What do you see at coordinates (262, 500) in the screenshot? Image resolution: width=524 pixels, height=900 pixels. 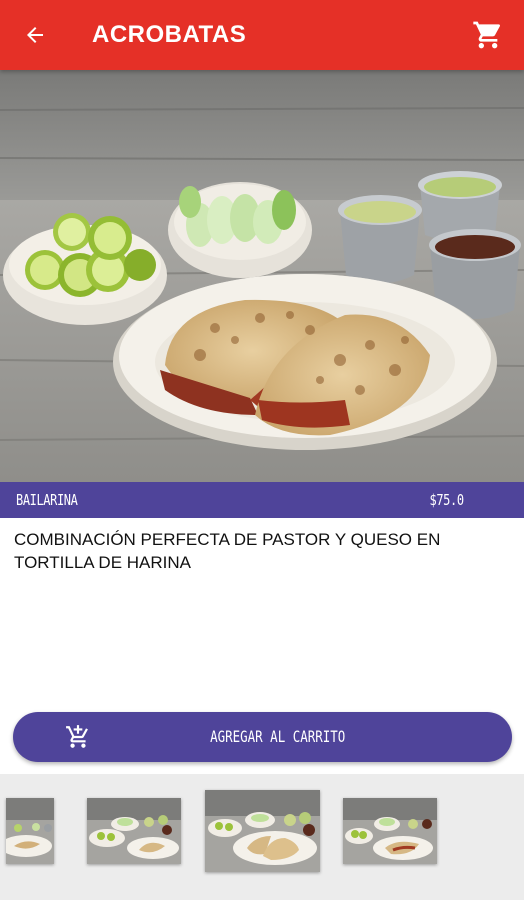 I see `product-info-bar: BAILARINA $75.0` at bounding box center [262, 500].